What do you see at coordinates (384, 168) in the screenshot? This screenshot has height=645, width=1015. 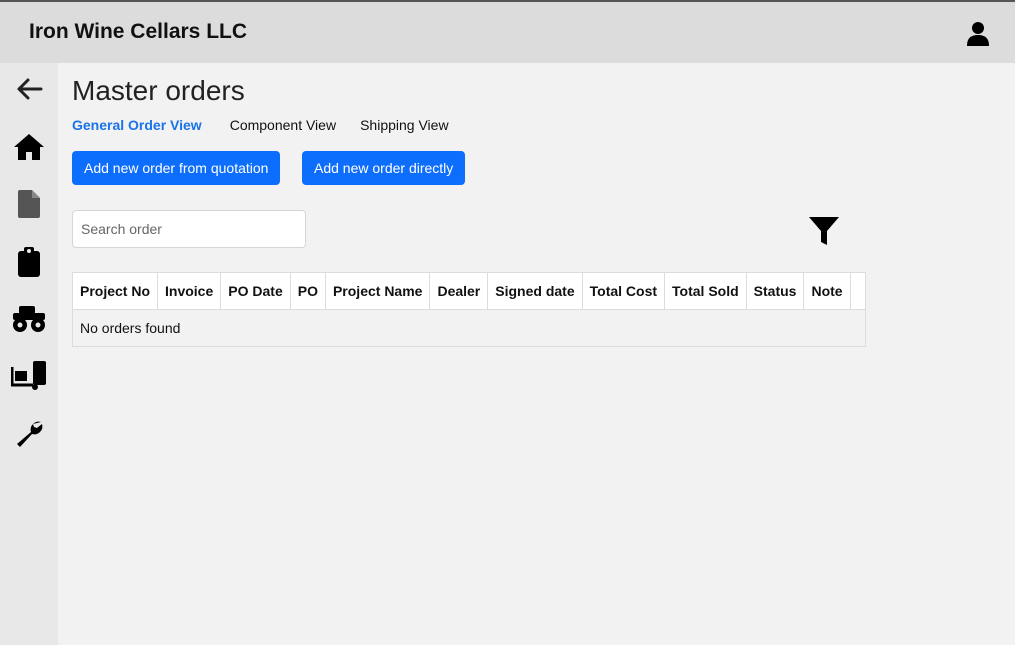 I see `add-order-directly-button: Add new order directly` at bounding box center [384, 168].